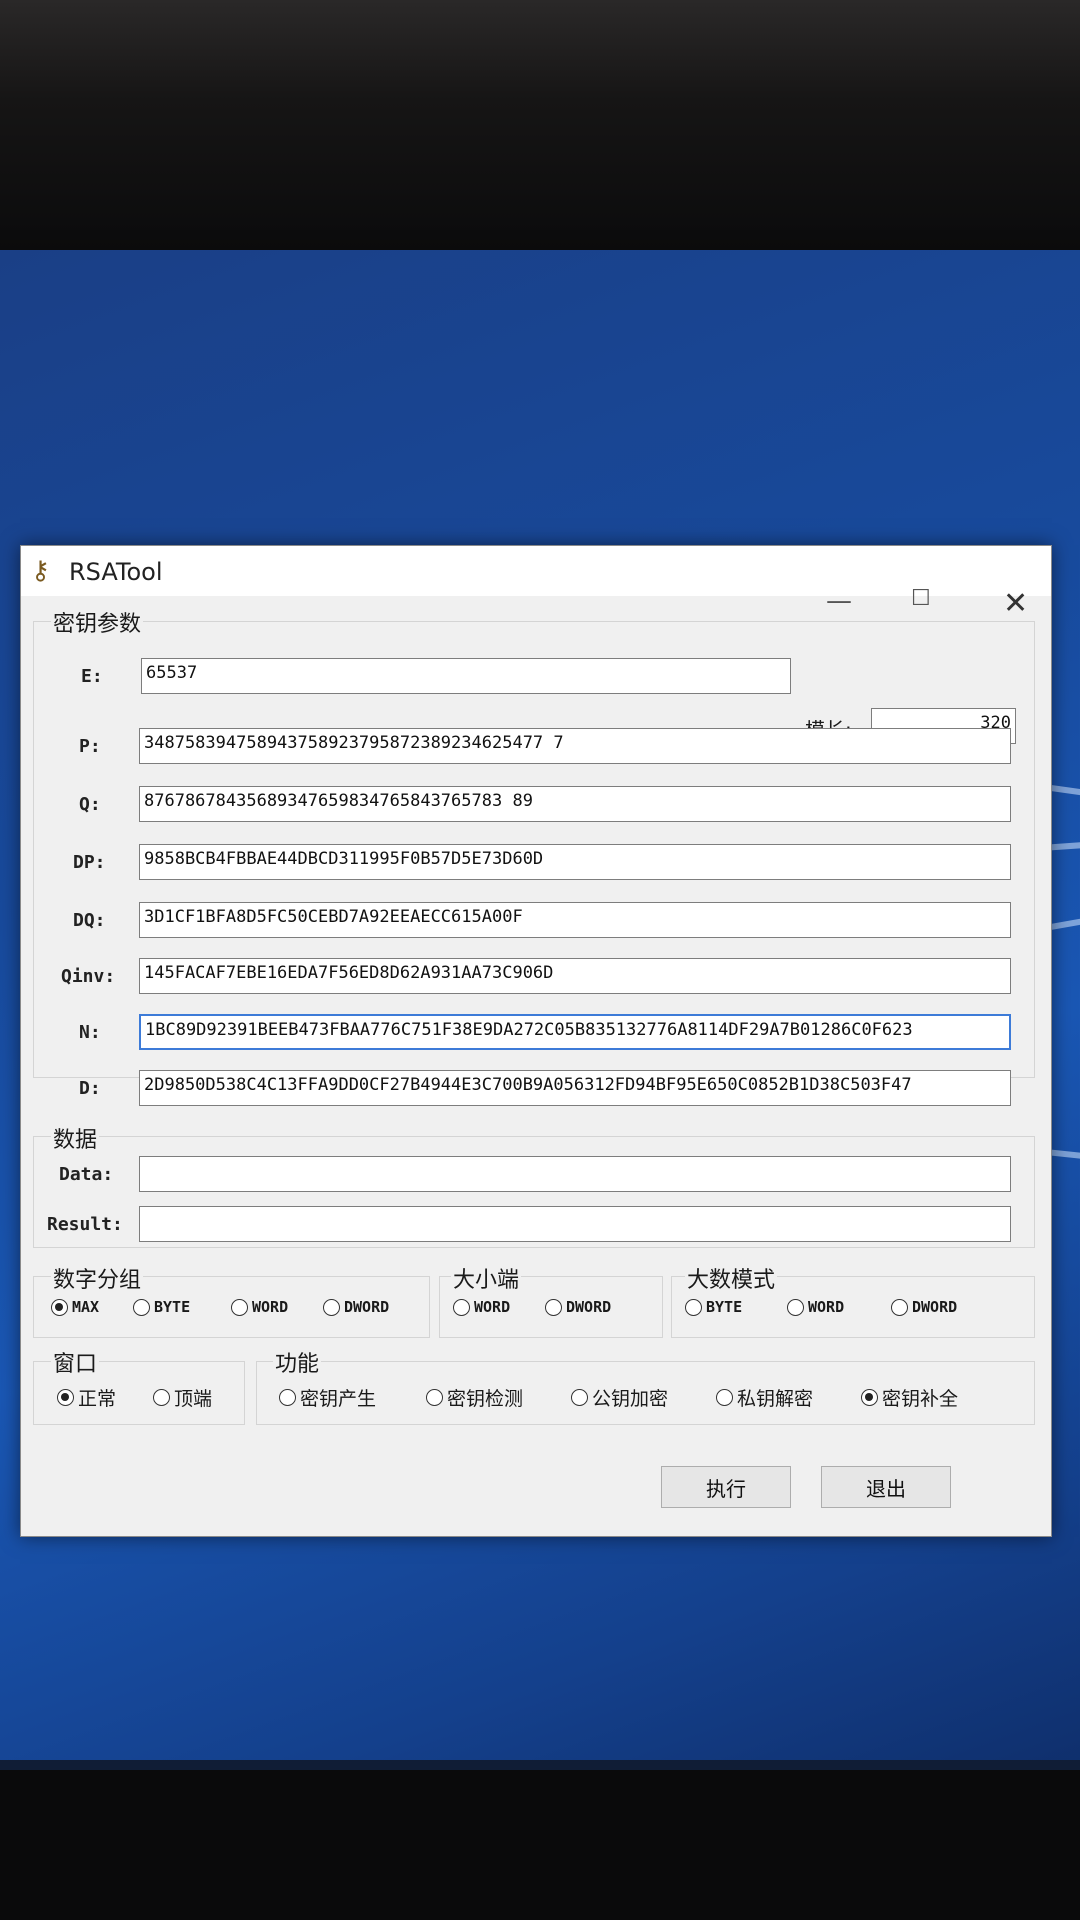 This screenshot has width=1080, height=1920. I want to click on radio-label: 密钥产生, so click(338, 1399).